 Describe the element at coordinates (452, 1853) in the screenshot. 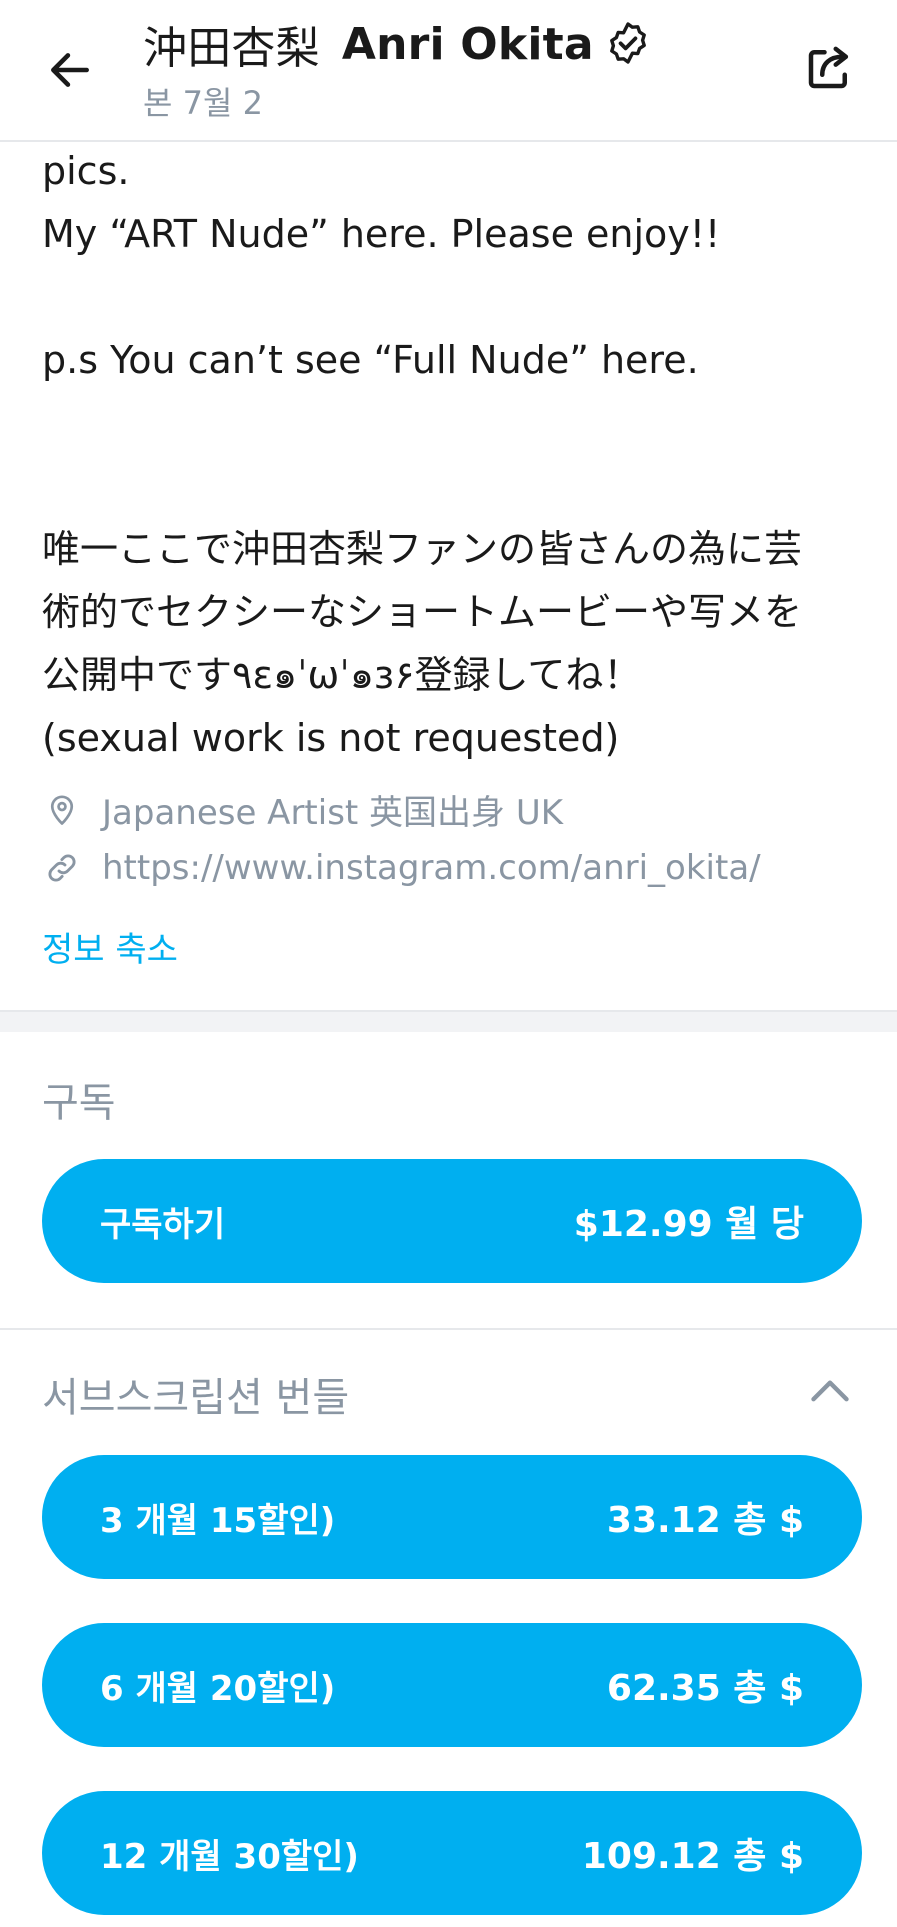

I see `bundle-button-12-months: 12 개월 30할인) 109.12 총 $` at that location.